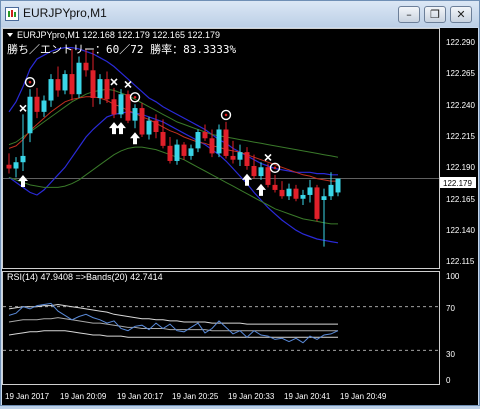 The width and height of the screenshot is (480, 409). Describe the element at coordinates (121, 49) in the screenshot. I see `win-rate-stats: 勝ち／エントリー：60／72 勝率：83.3333%` at that location.